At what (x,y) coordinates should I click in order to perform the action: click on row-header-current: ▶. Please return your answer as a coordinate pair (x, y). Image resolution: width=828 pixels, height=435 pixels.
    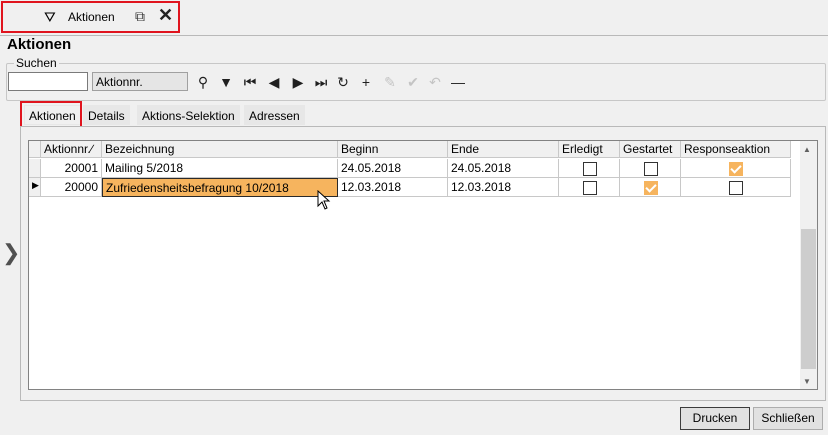
    Looking at the image, I should click on (35, 187).